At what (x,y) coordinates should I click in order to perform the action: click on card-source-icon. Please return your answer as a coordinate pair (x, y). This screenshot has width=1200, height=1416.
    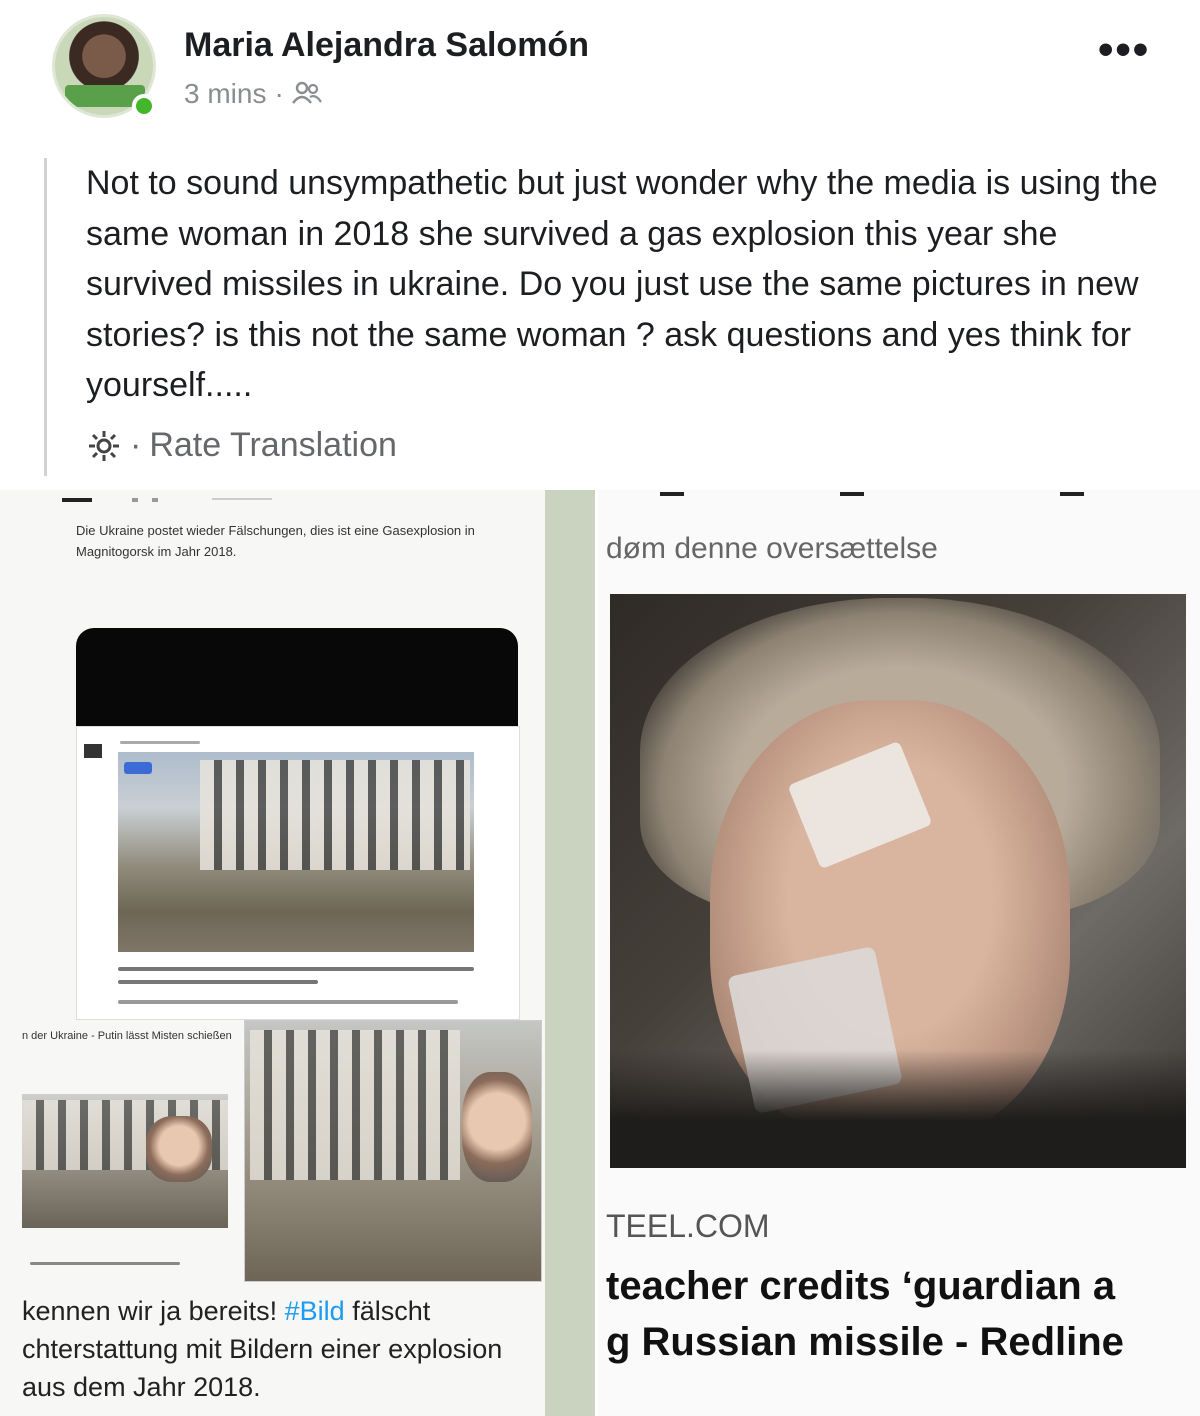
    Looking at the image, I should click on (93, 751).